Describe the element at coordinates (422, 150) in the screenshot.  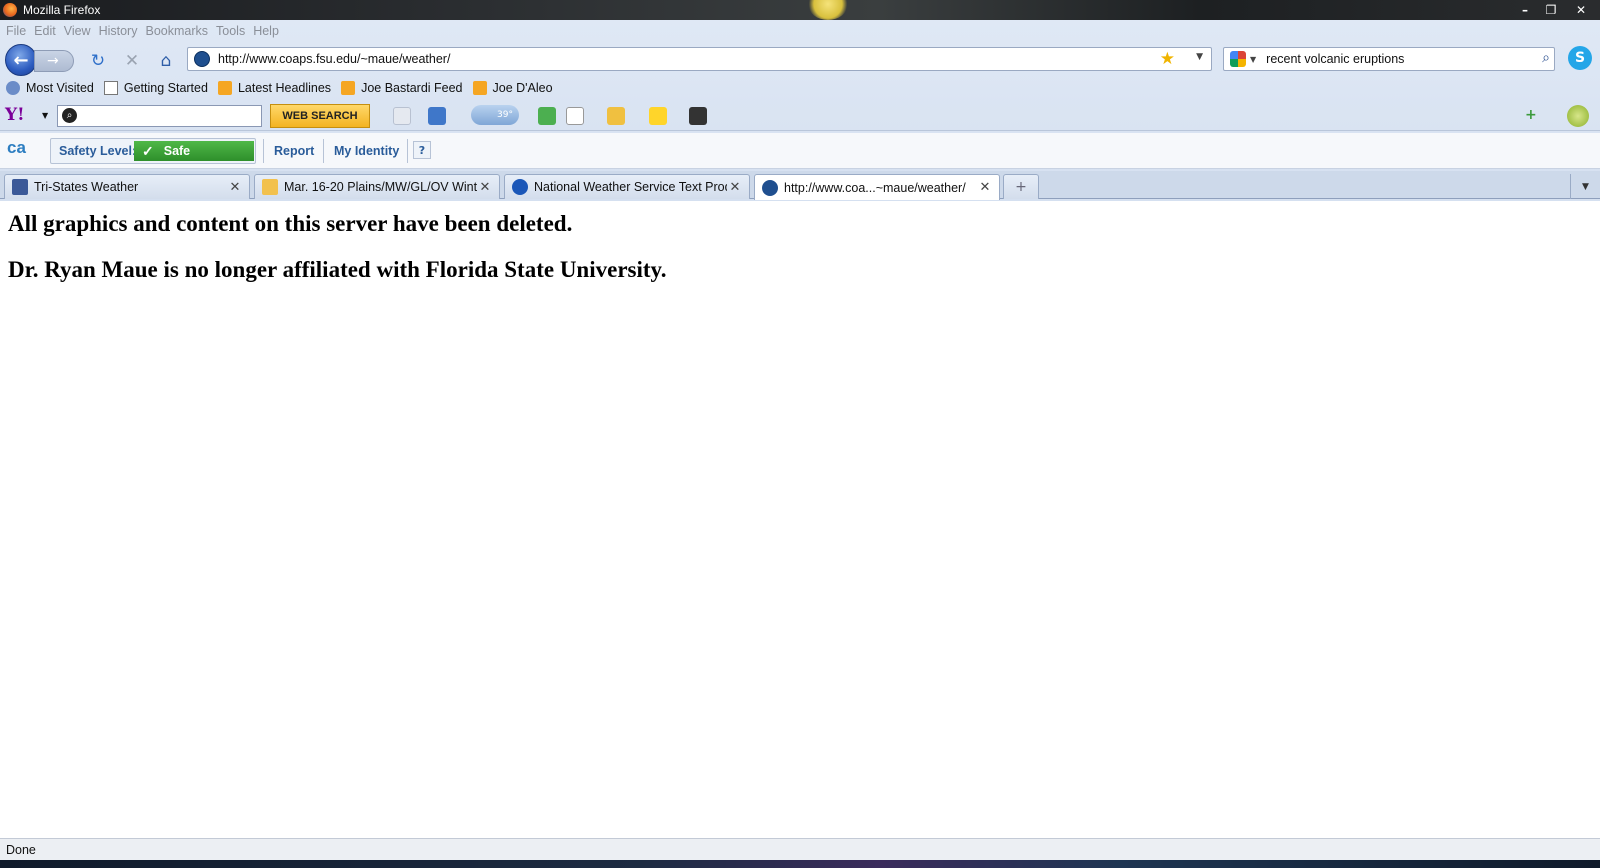
I see `help-button: ?` at that location.